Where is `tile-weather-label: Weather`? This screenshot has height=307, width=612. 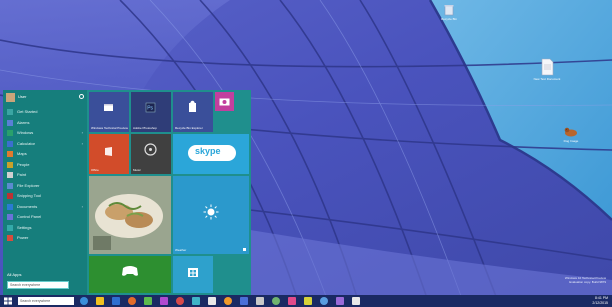
tile-weather-label: Weather is located at coordinates (181, 250).